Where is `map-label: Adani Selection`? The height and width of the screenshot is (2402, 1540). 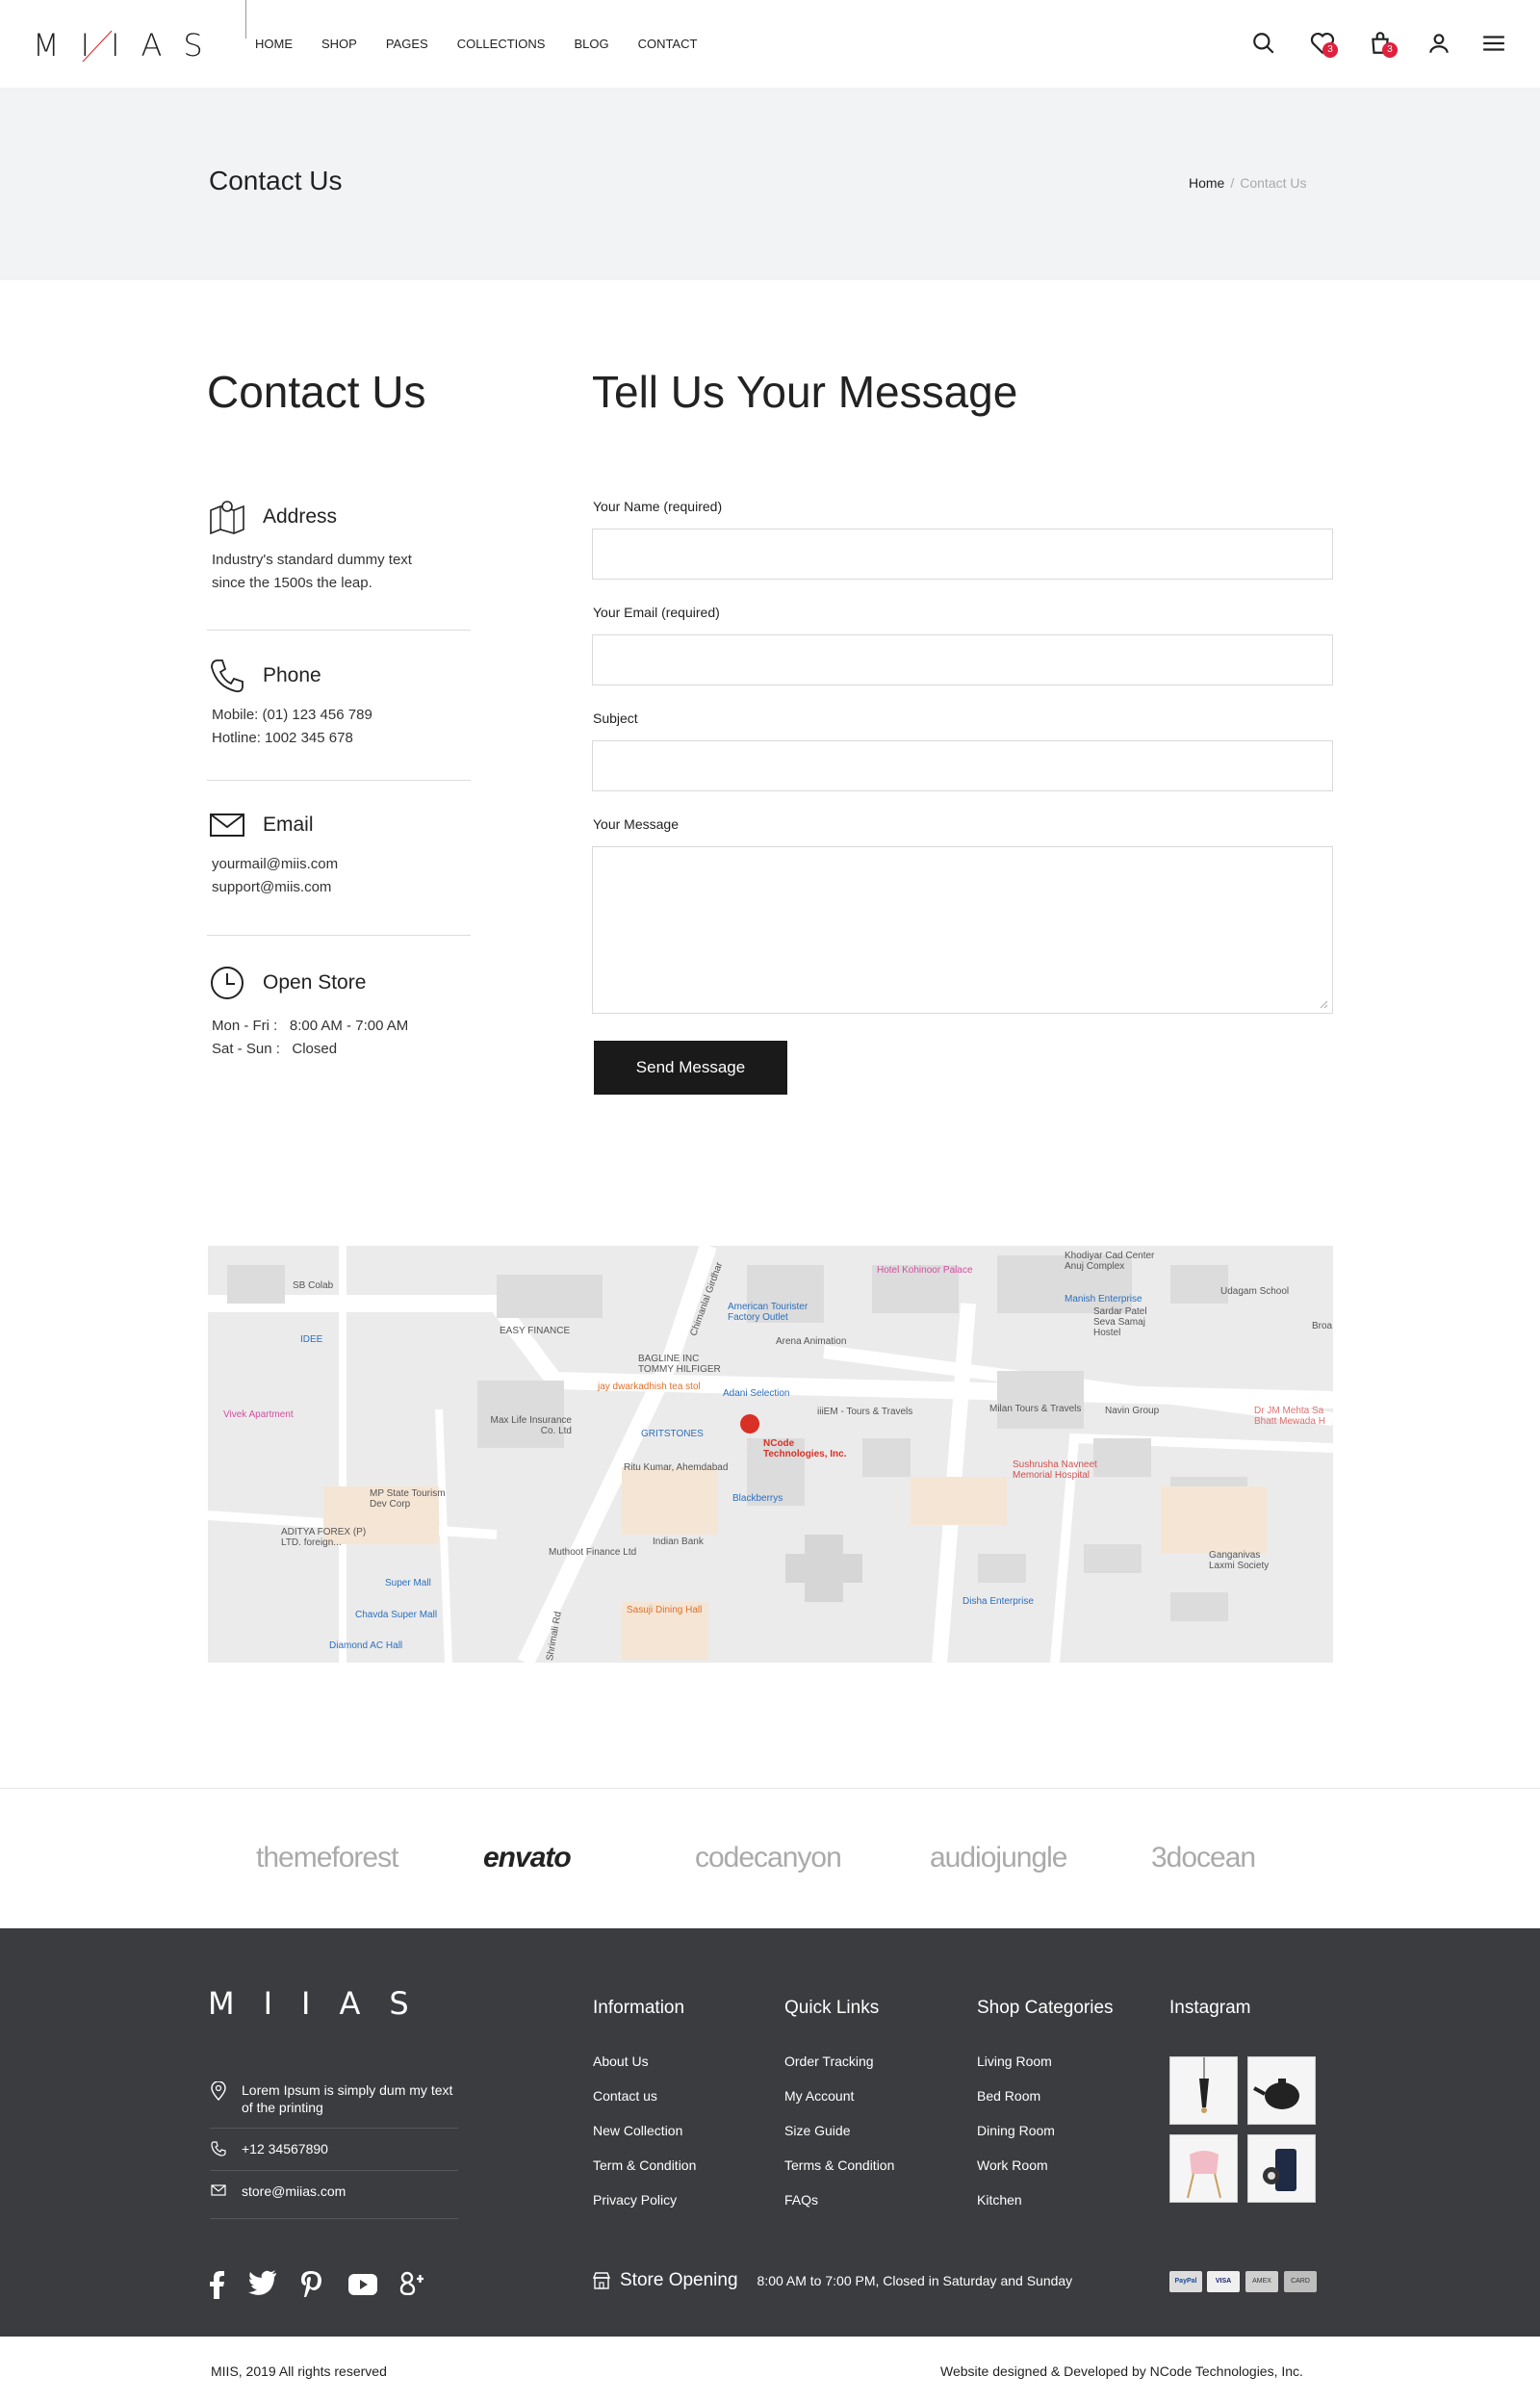
map-label: Adani Selection is located at coordinates (756, 1393).